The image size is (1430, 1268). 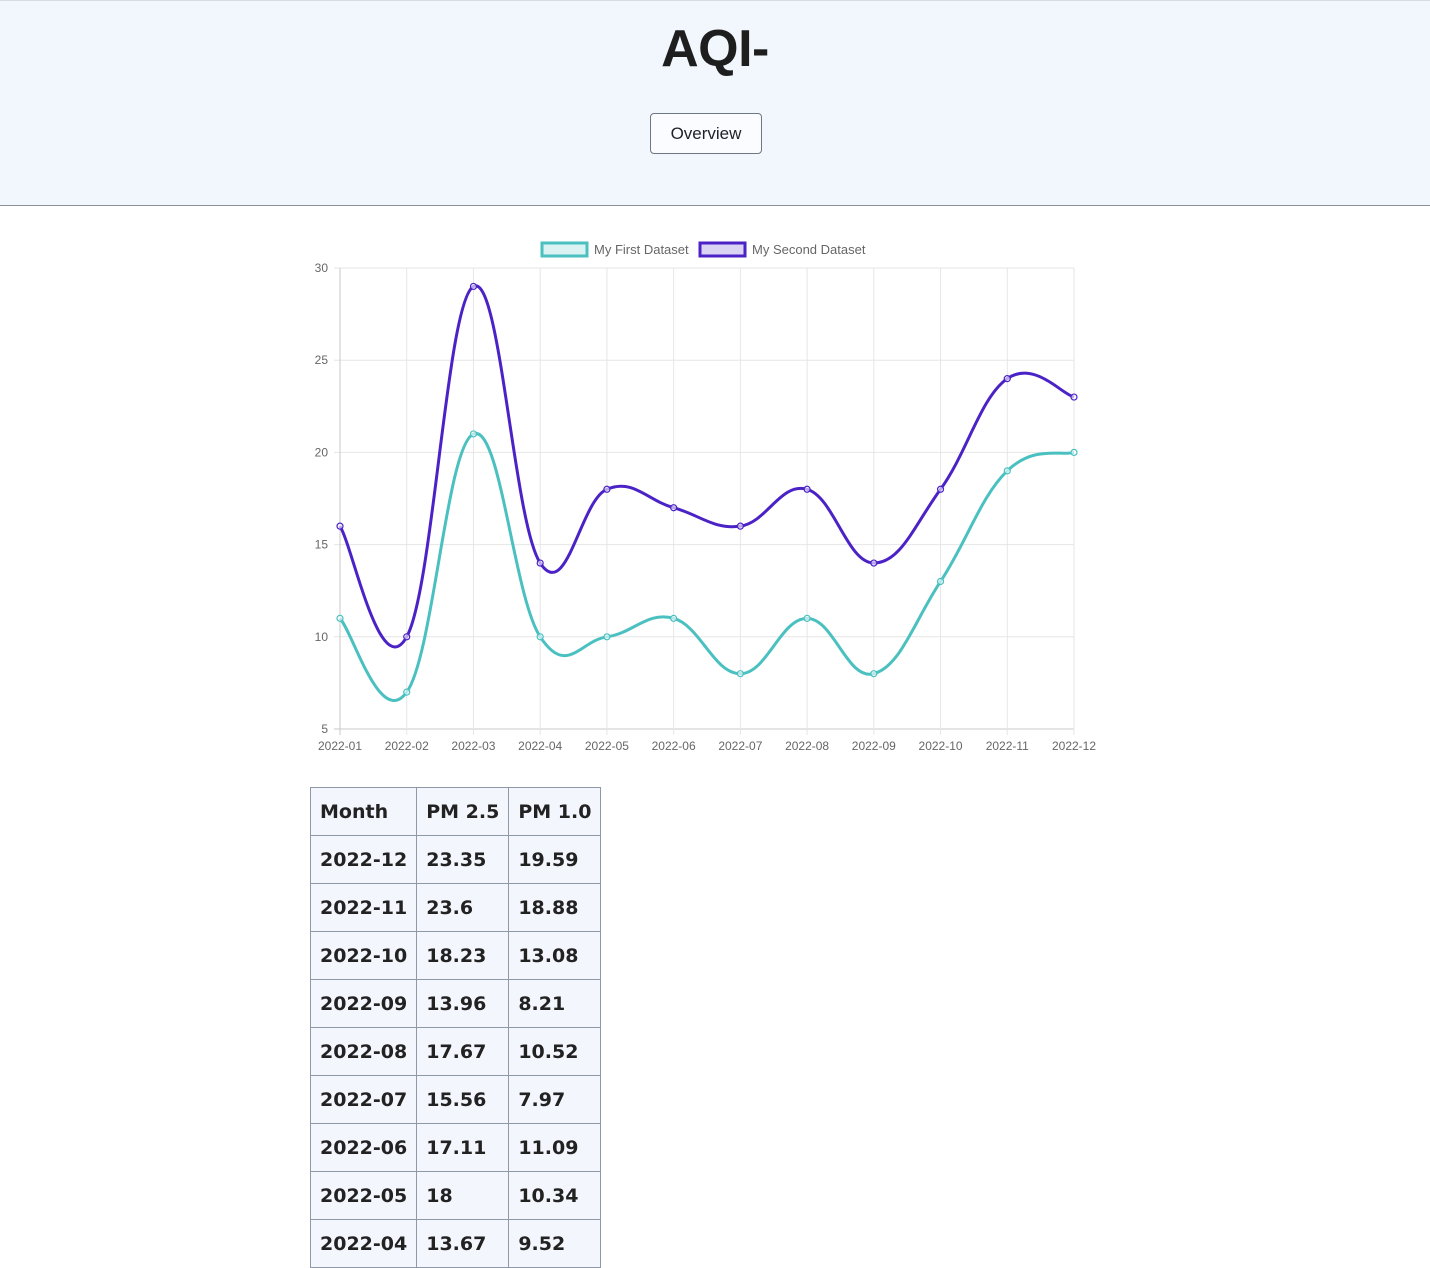 What do you see at coordinates (555, 1195) in the screenshot?
I see `cell-pm10: 10.34` at bounding box center [555, 1195].